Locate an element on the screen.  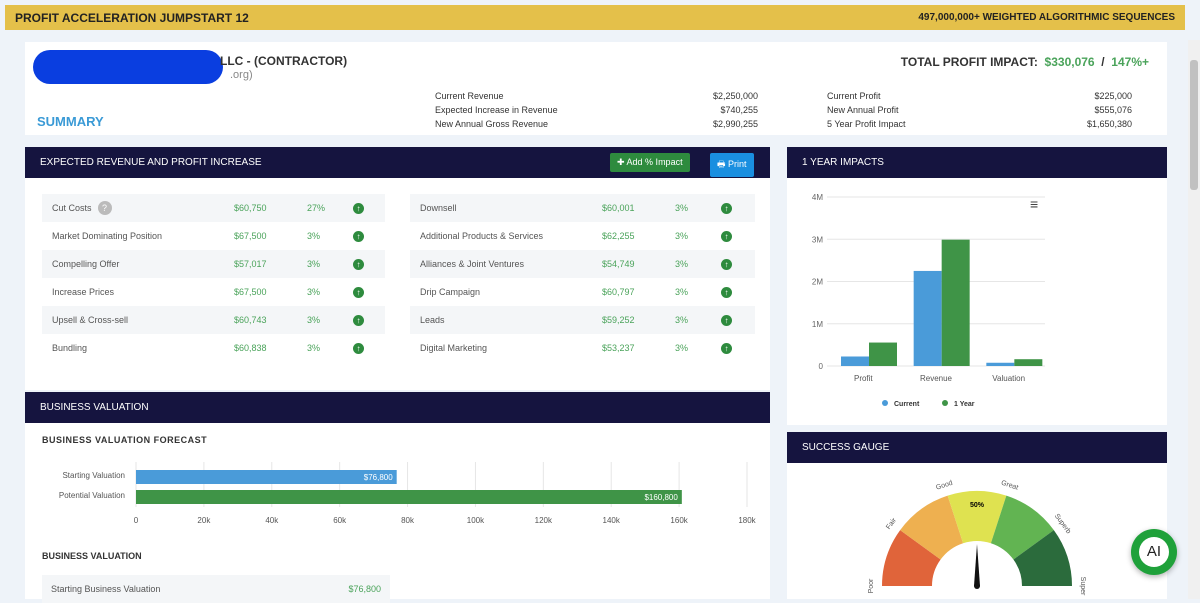
summary-value: $2,990,255 is located at coordinates (735, 124).